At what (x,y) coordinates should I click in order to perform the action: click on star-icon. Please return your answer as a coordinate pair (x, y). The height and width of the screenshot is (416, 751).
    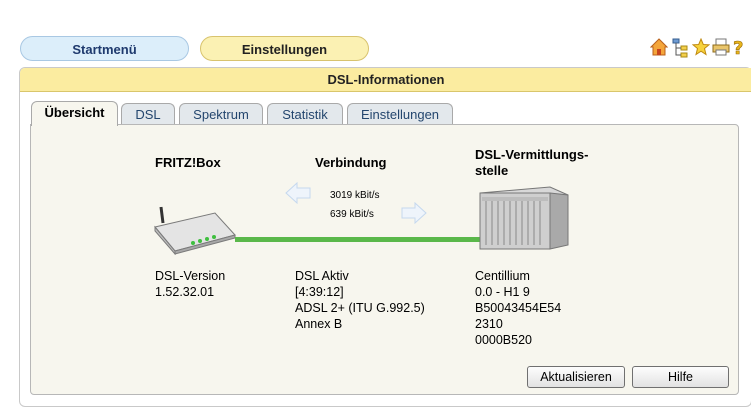
    Looking at the image, I should click on (701, 47).